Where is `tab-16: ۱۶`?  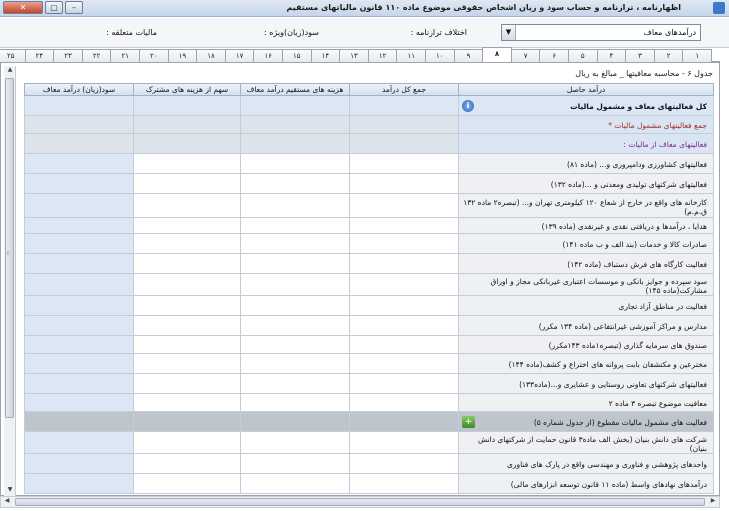
tab-16: ۱۶ is located at coordinates (268, 55).